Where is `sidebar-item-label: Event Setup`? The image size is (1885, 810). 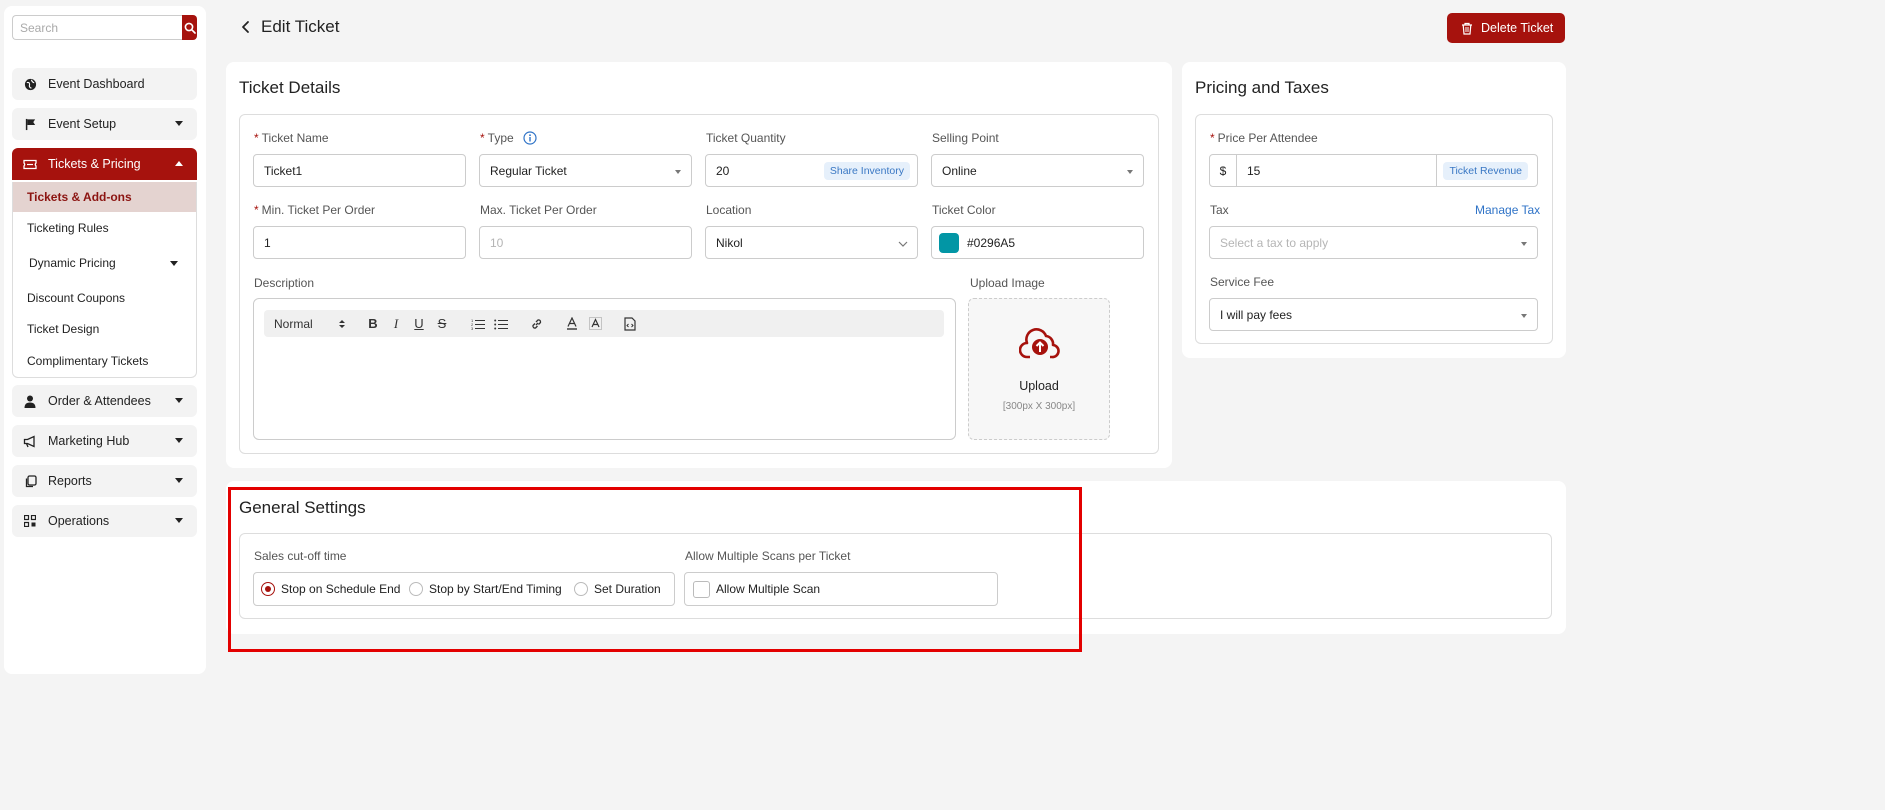
sidebar-item-label: Event Setup is located at coordinates (82, 124).